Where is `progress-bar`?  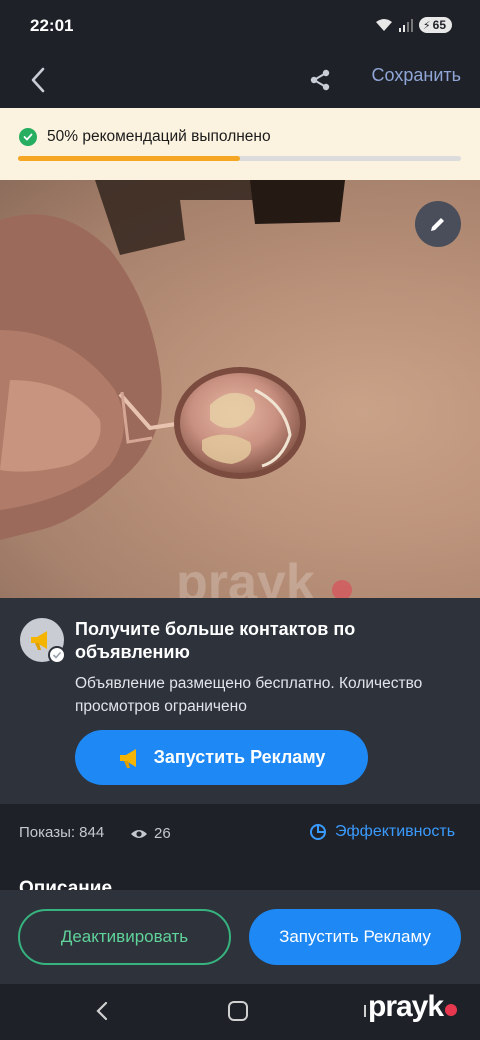 progress-bar is located at coordinates (239, 158).